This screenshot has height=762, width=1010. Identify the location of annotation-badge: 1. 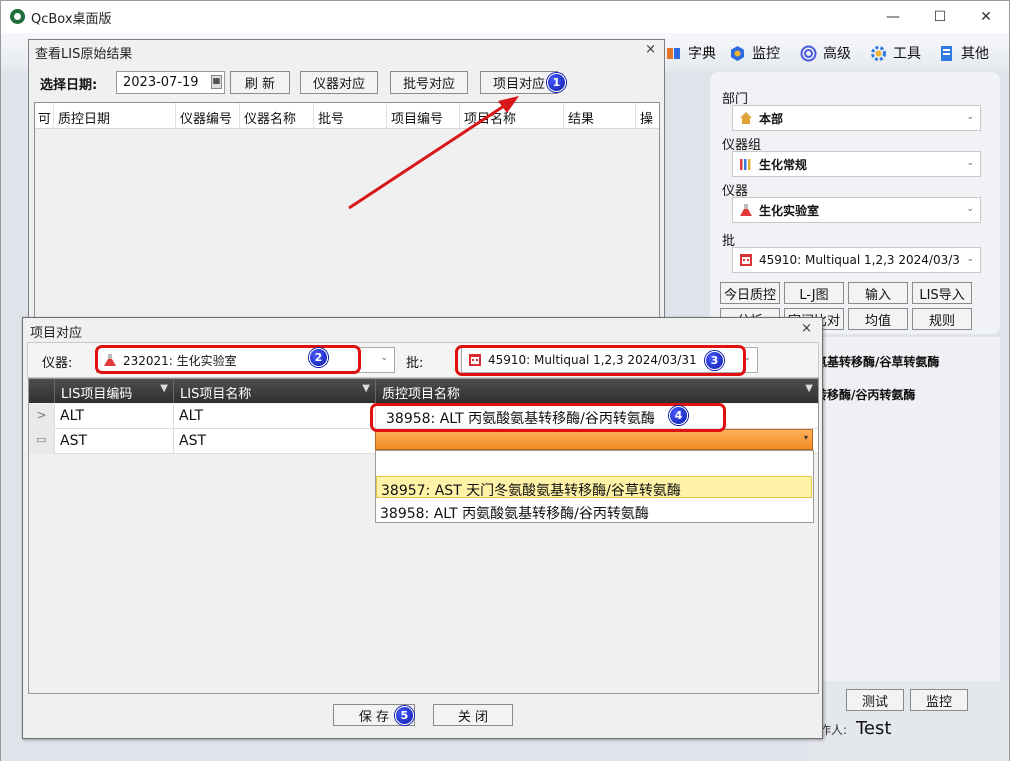
(556, 82).